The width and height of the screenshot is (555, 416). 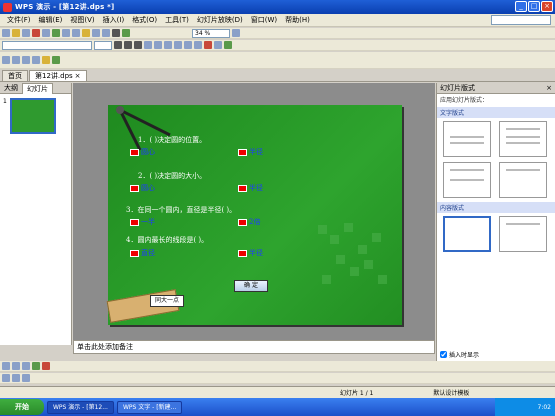 I want to click on clock: 7:02, so click(x=544, y=407).